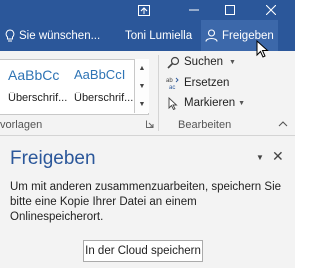  I want to click on replace-button: ab ac Ersetzen, so click(197, 83).